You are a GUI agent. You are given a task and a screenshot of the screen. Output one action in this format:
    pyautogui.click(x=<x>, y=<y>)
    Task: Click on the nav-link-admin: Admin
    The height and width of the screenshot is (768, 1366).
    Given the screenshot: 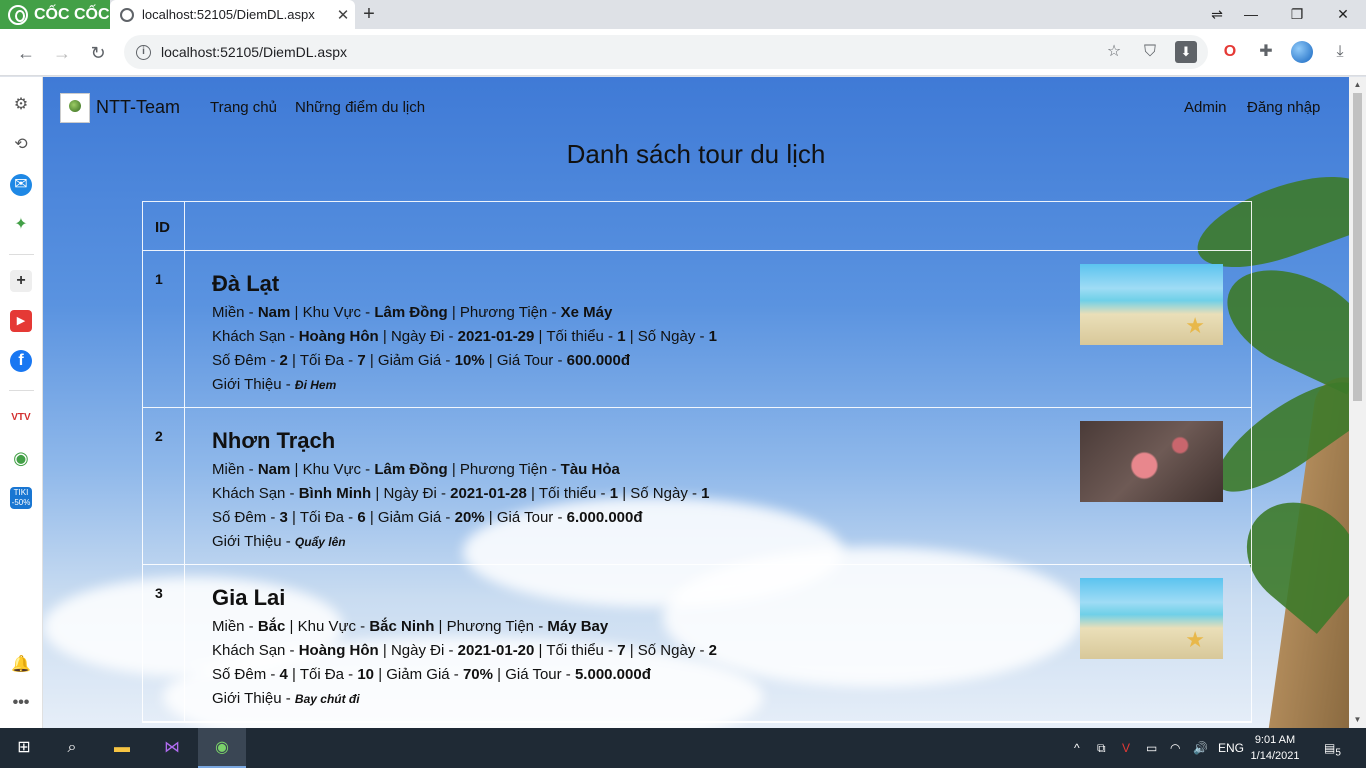 What is the action you would take?
    pyautogui.click(x=1205, y=107)
    